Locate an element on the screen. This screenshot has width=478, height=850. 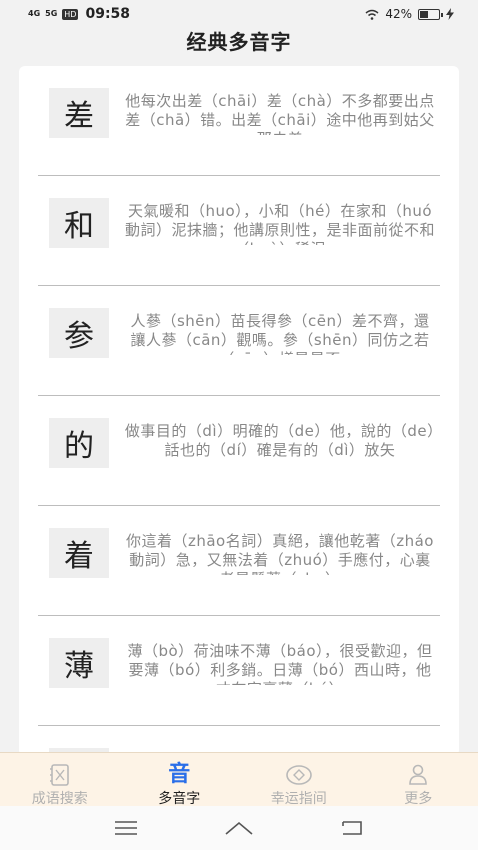
status-left: 4G 5G HD 09:58 is located at coordinates (79, 14).